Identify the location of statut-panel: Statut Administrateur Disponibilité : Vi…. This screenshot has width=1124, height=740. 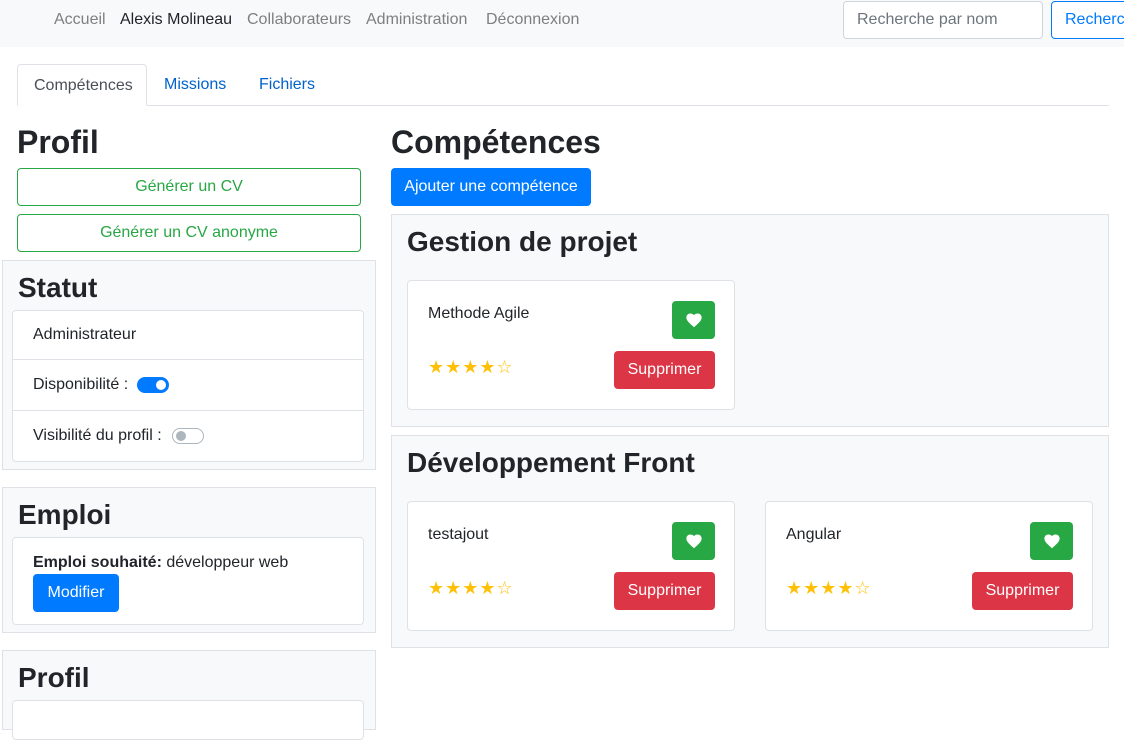
(189, 365).